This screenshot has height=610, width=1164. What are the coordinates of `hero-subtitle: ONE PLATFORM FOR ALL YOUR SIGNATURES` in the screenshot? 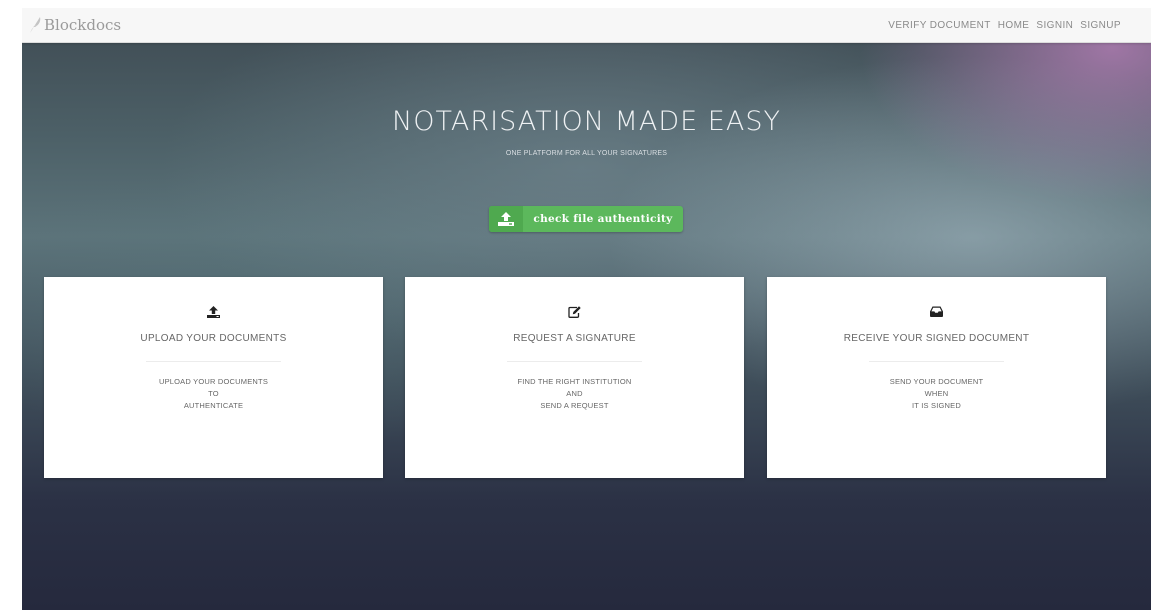 It's located at (586, 153).